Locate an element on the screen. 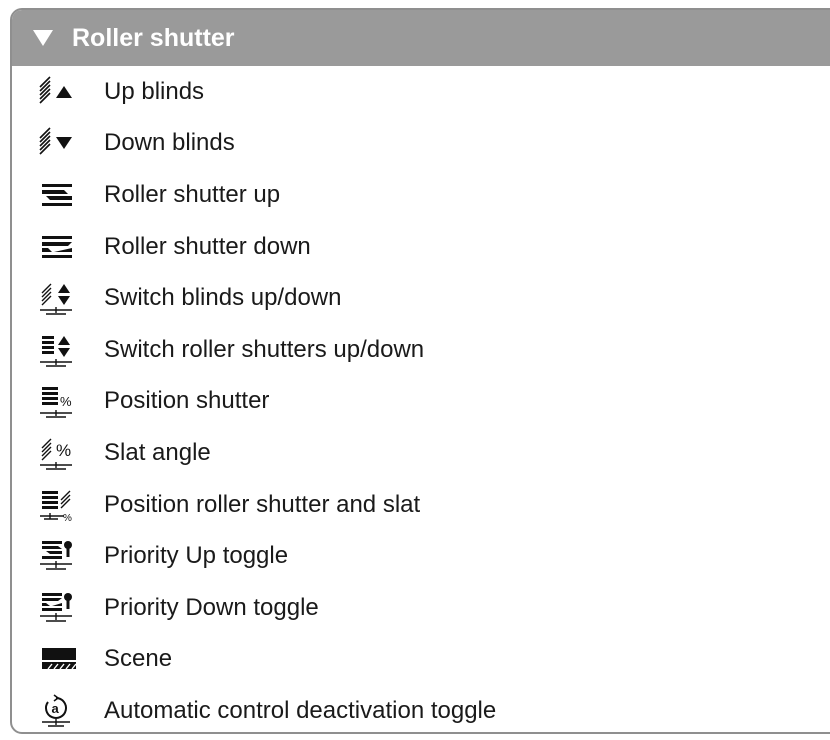 The width and height of the screenshot is (830, 740). list-item-slat-angle: % Slat angle is located at coordinates (421, 453).